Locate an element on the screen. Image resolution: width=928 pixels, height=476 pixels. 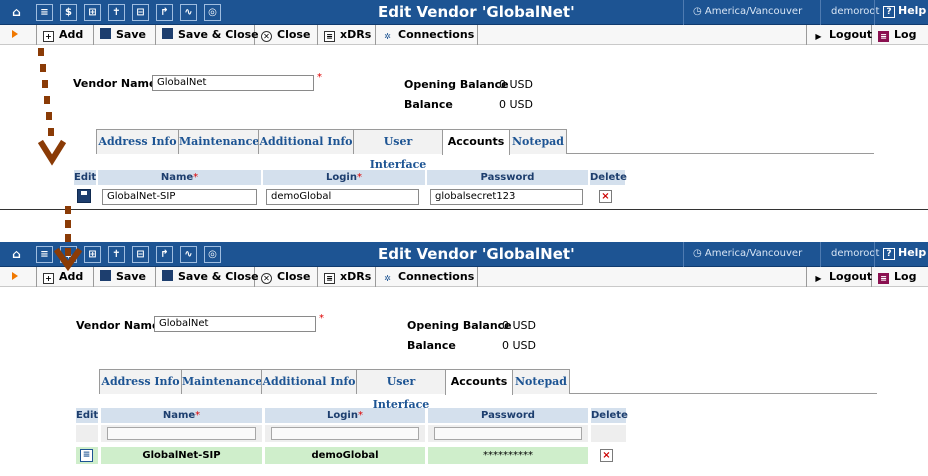
annotation-arrowhead-icon is located at coordinates (52, 152).